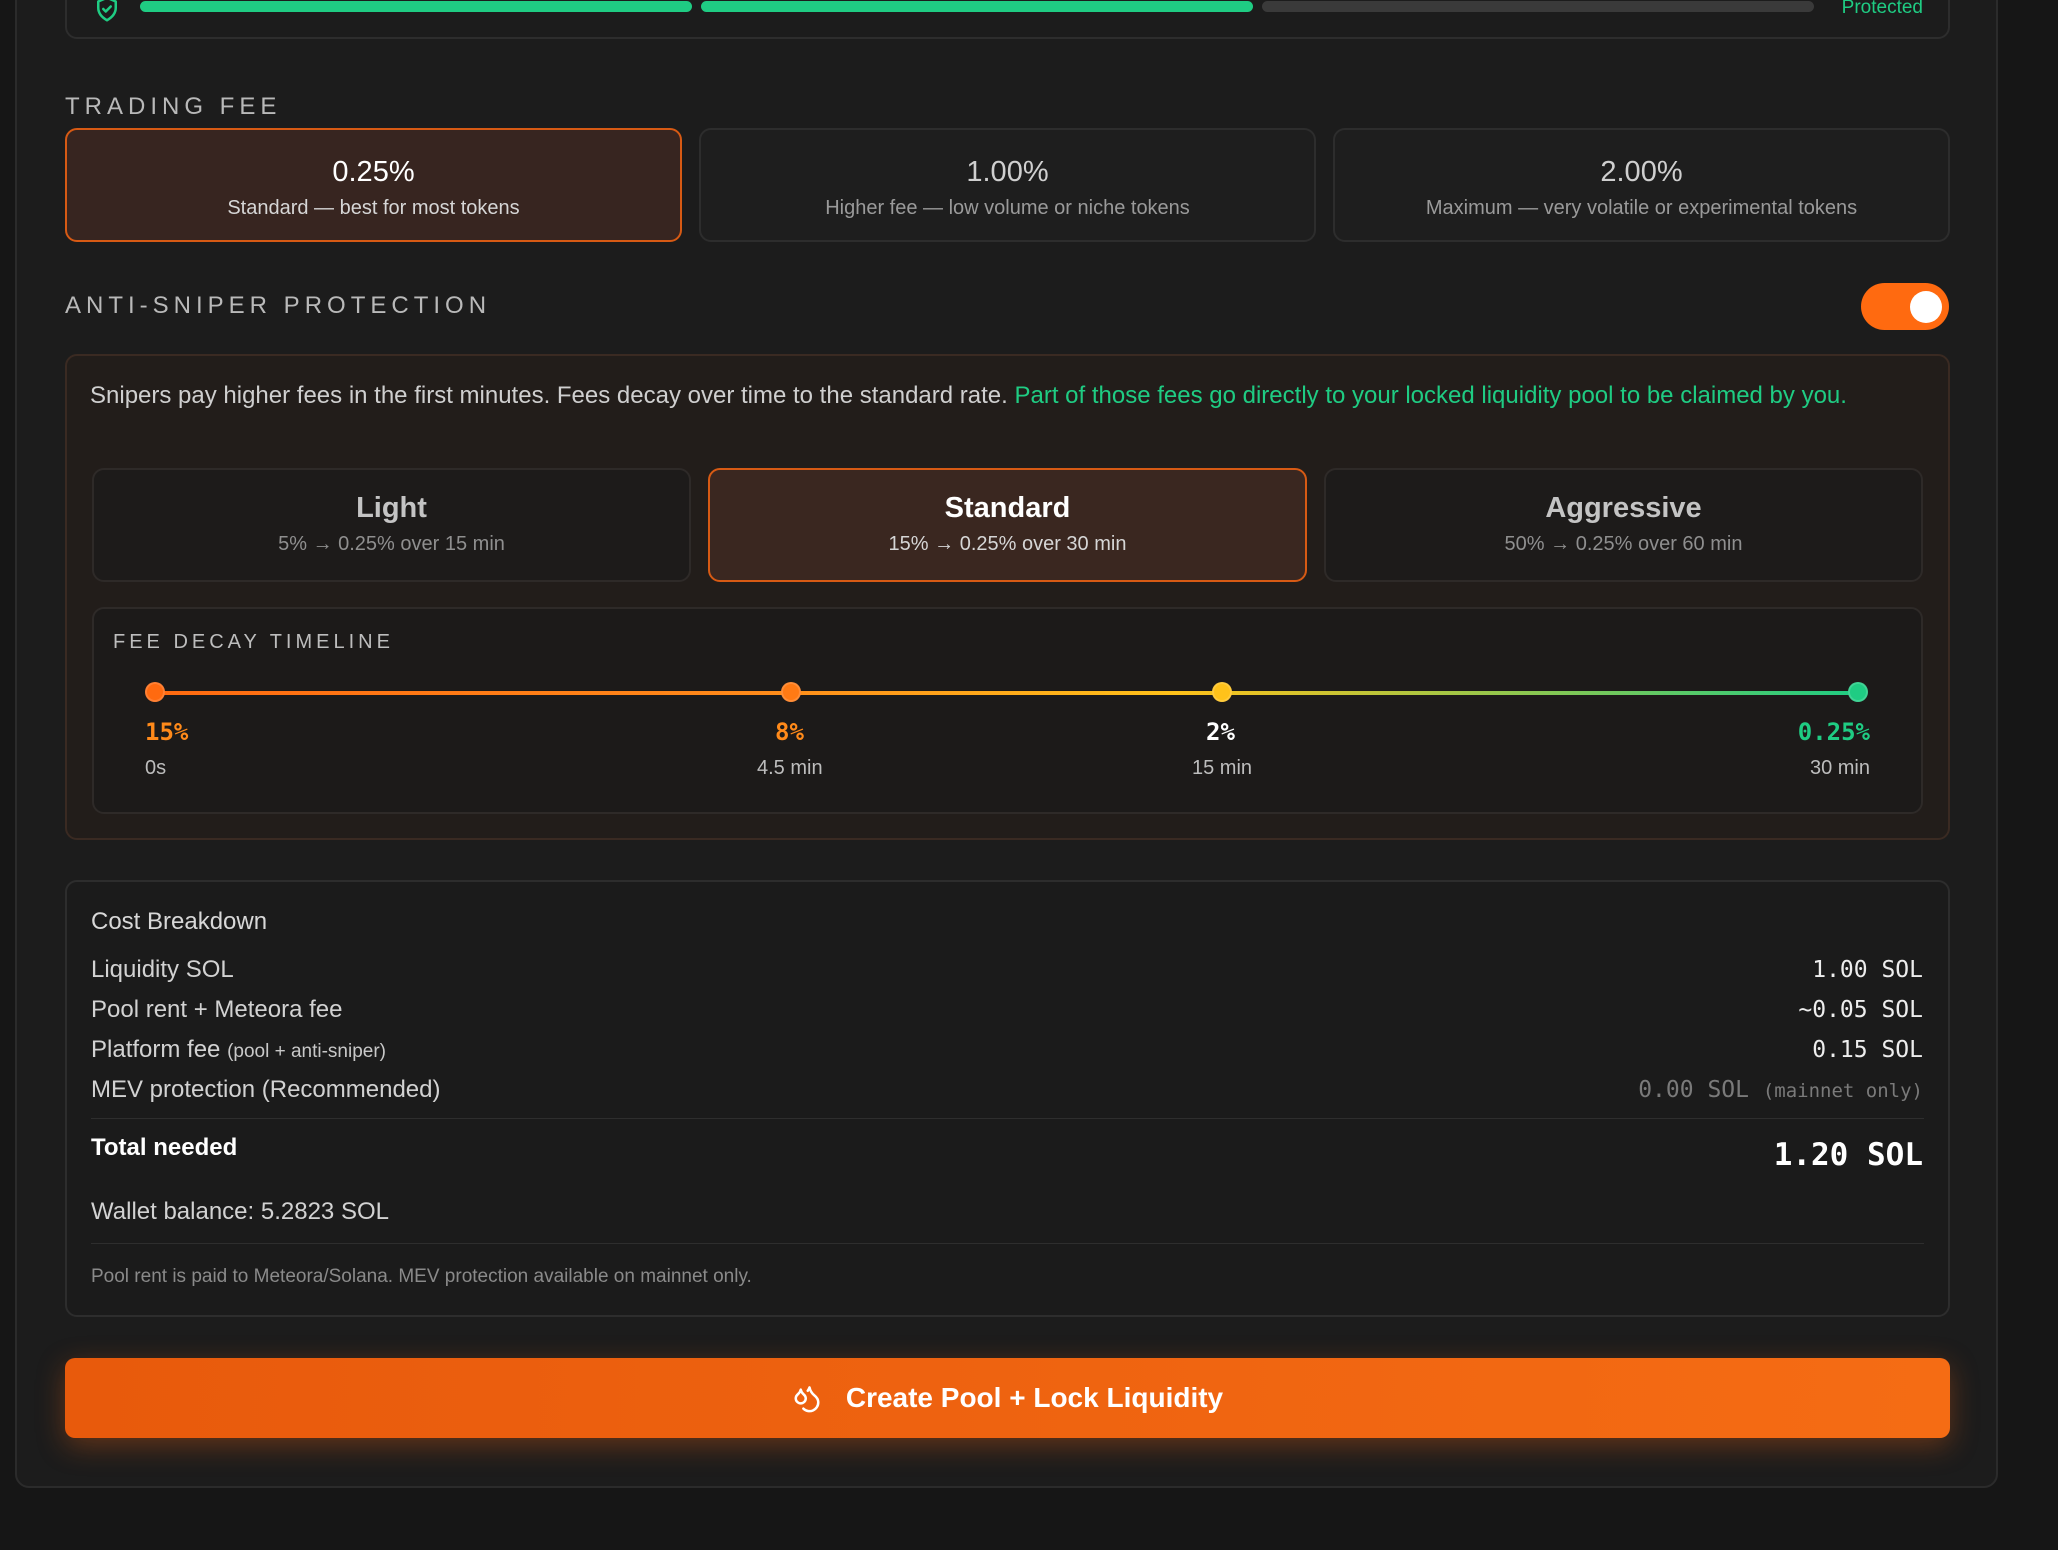  I want to click on timeline-value: 0.25%, so click(1833, 732).